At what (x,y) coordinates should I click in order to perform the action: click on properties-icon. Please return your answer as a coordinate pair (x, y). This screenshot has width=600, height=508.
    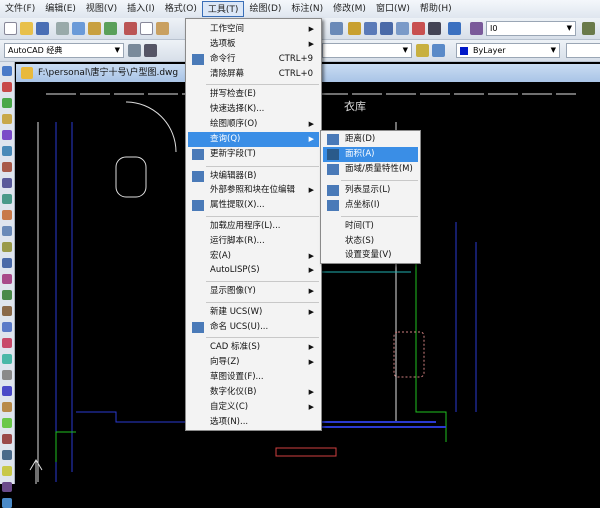
    Looking at the image, I should click on (354, 28).